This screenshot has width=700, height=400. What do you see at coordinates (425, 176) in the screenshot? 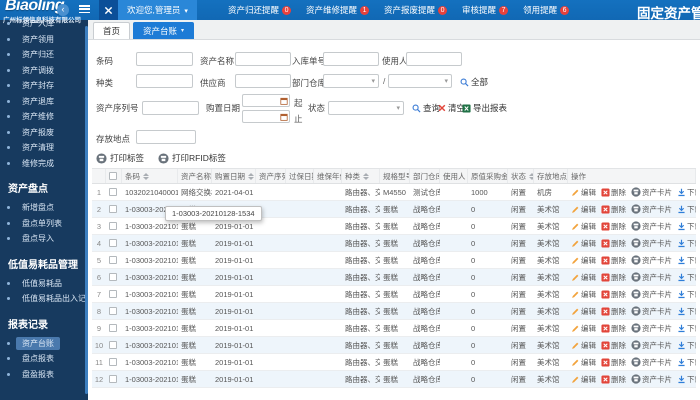
I see `column-header: 部门仓库` at bounding box center [425, 176].